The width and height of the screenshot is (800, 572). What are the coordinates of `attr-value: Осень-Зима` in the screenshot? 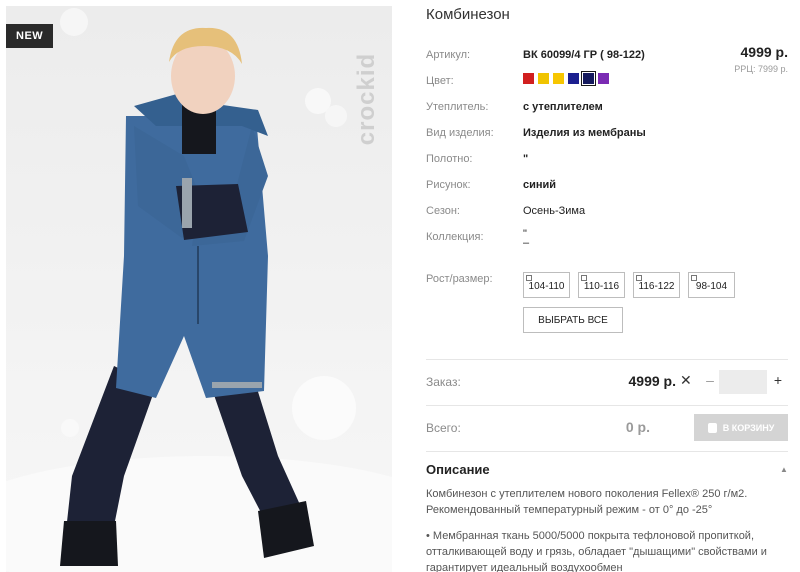 It's located at (554, 211).